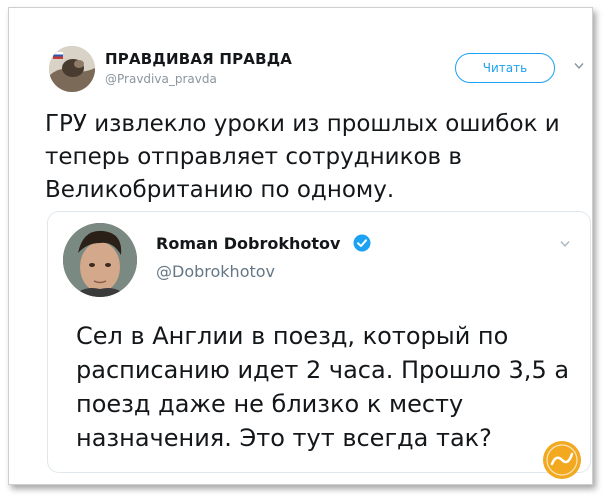 The width and height of the screenshot is (604, 497). What do you see at coordinates (198, 59) in the screenshot?
I see `author-name: ПРАВДИВАЯ ПРАВДА` at bounding box center [198, 59].